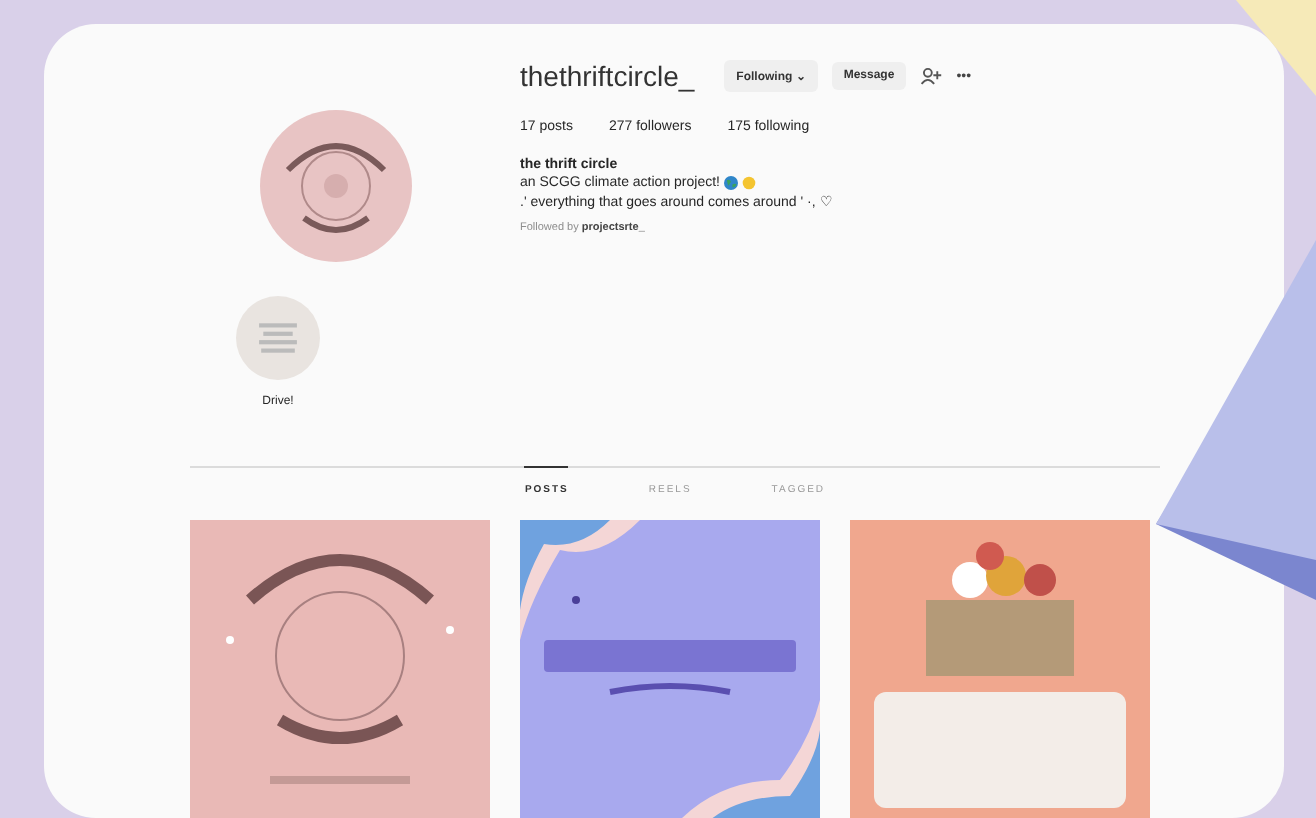 This screenshot has height=818, width=1316. I want to click on sun-icon, so click(749, 183).